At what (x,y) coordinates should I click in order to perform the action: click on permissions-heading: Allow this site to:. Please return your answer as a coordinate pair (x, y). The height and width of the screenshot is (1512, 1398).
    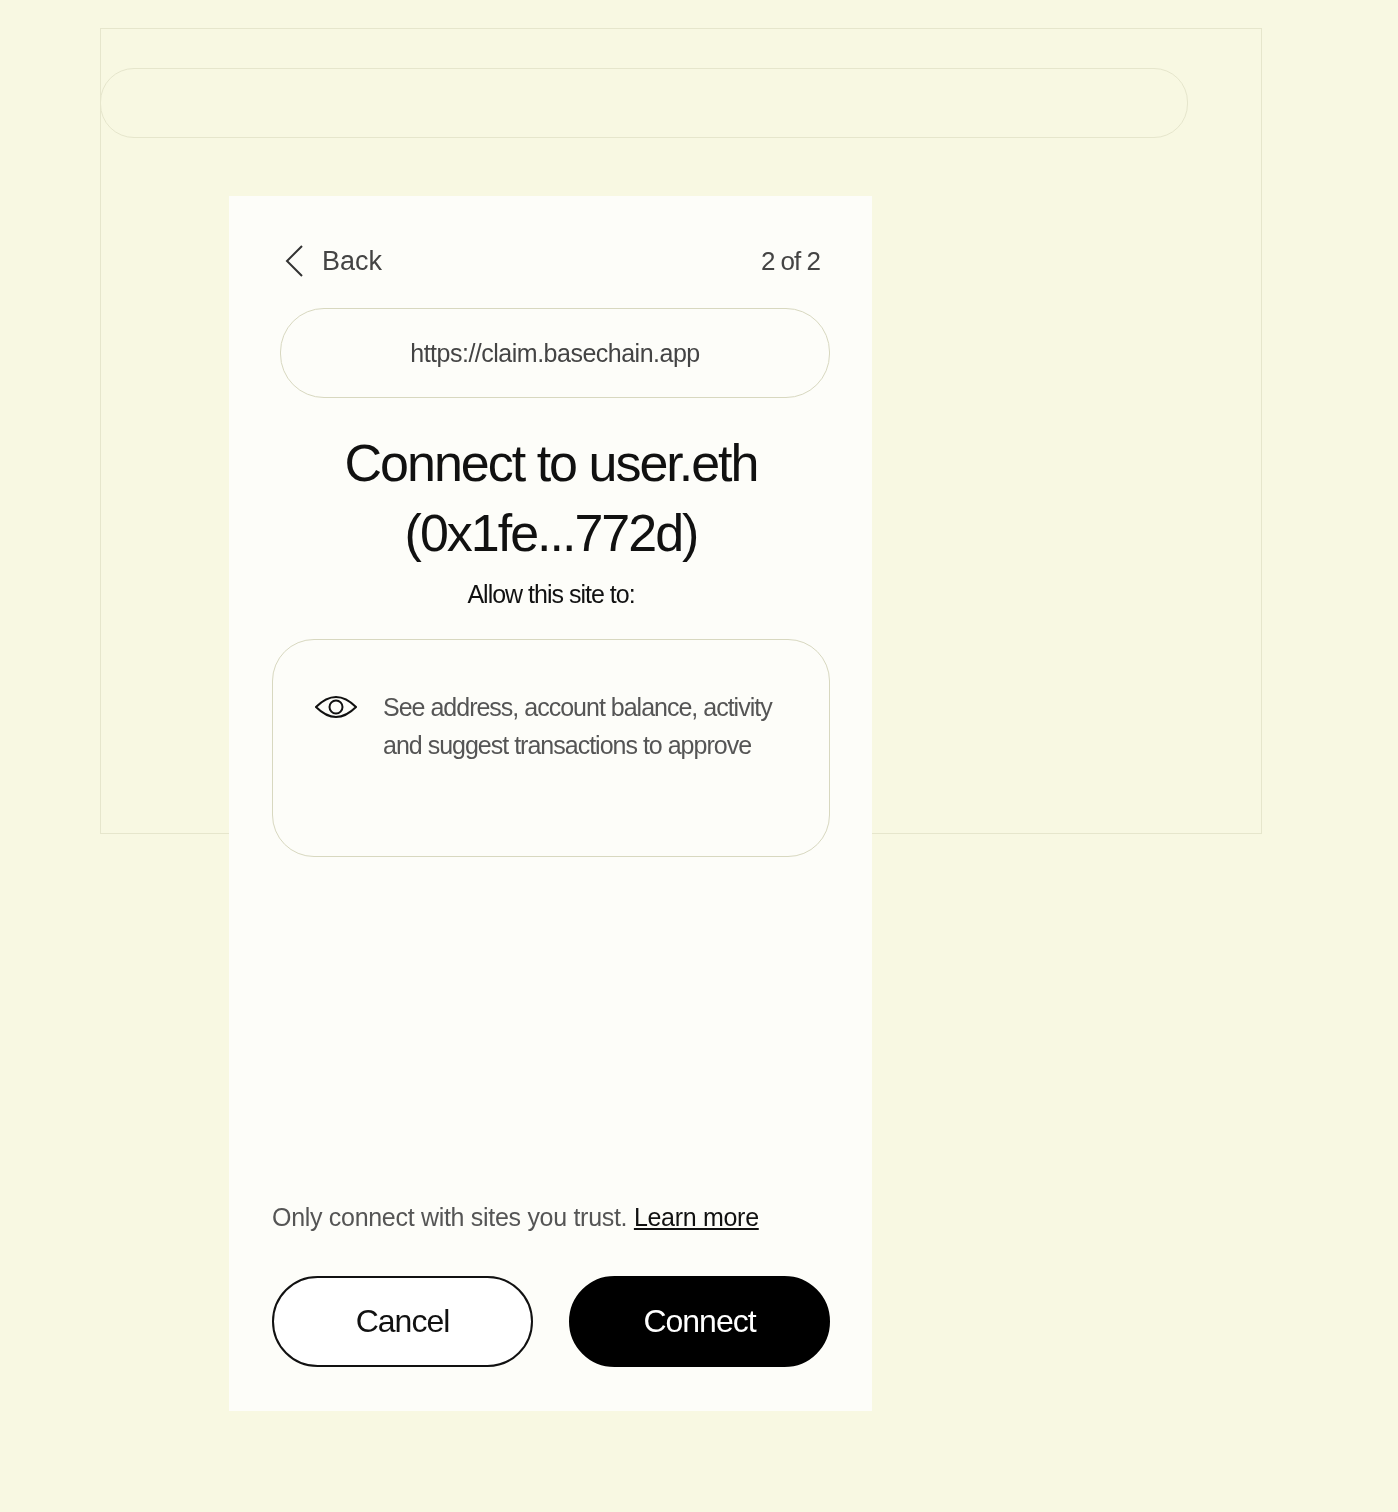
    Looking at the image, I should click on (551, 594).